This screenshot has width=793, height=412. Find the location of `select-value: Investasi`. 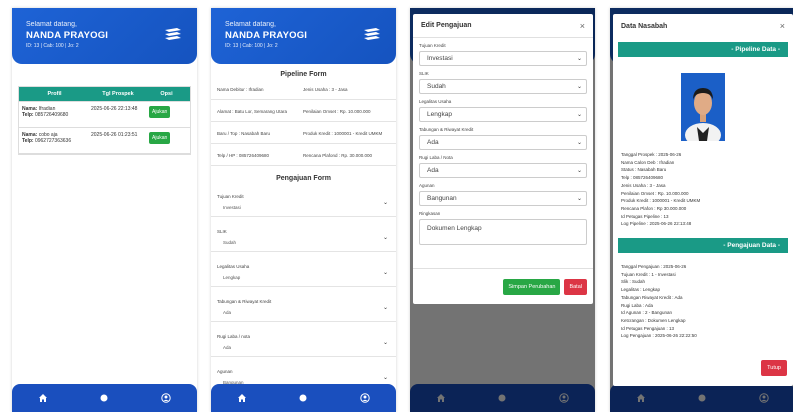

select-value: Investasi is located at coordinates (440, 58).